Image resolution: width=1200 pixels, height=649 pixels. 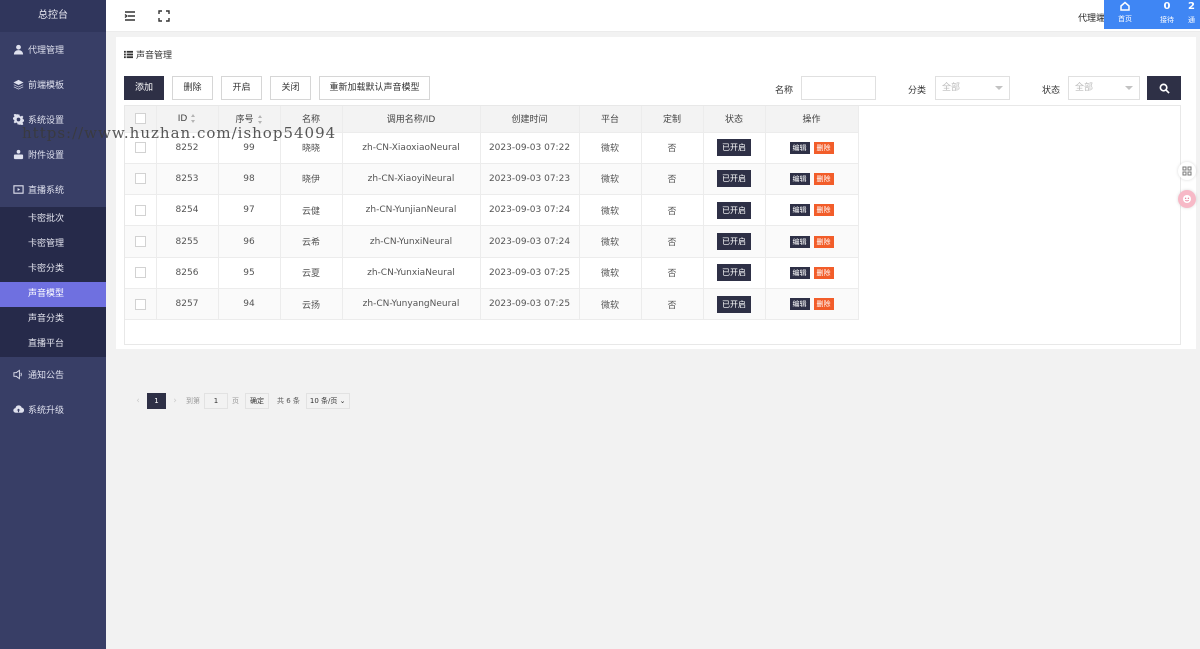 What do you see at coordinates (1194, 14) in the screenshot?
I see `quick-notify: 2 通` at bounding box center [1194, 14].